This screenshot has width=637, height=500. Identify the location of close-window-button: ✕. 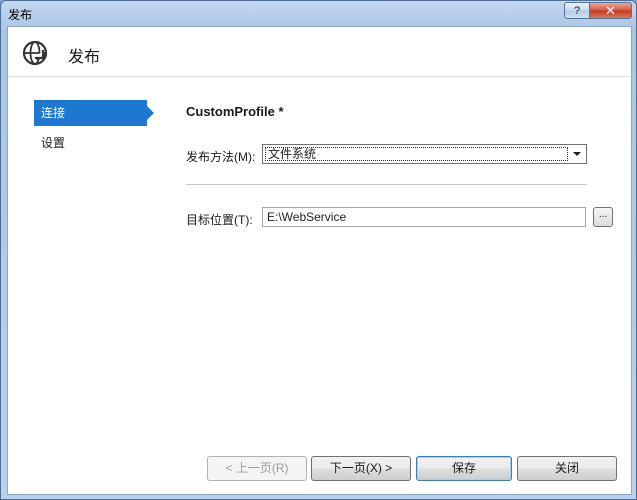
(610, 10).